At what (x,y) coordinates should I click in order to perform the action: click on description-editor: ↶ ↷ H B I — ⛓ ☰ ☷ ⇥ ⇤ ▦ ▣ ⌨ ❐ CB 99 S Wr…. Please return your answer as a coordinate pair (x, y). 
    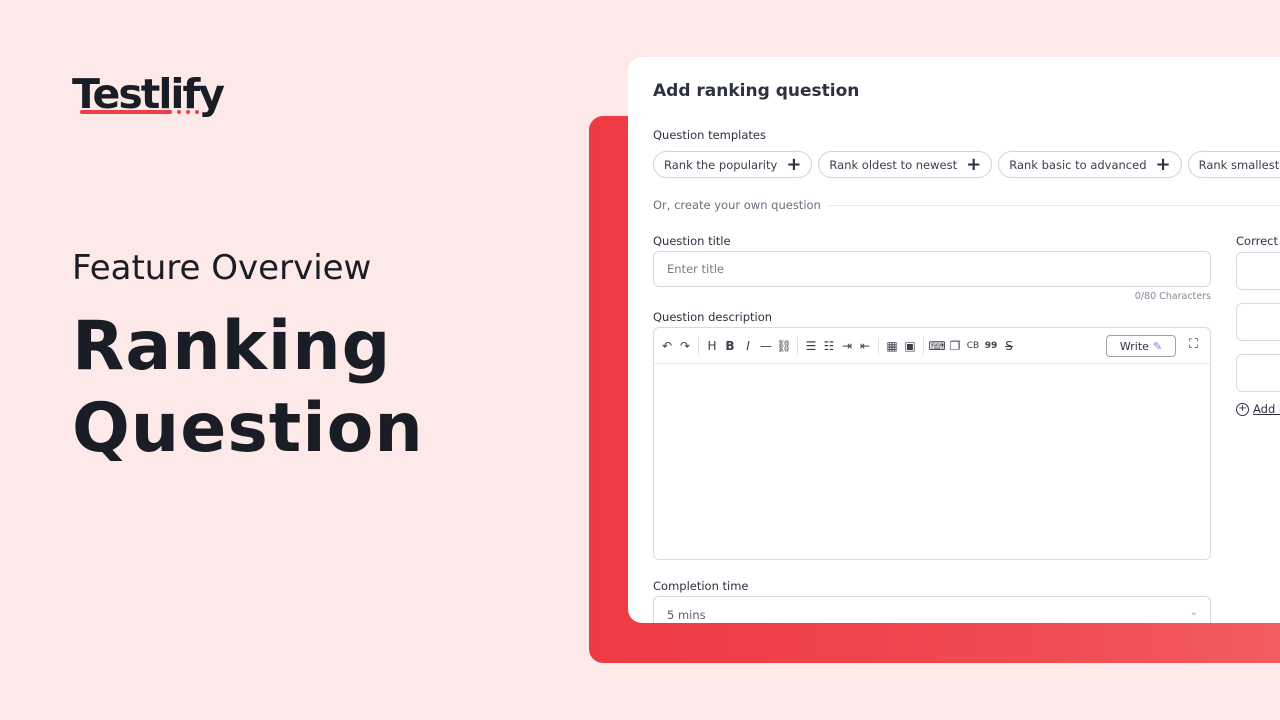
    Looking at the image, I should click on (932, 443).